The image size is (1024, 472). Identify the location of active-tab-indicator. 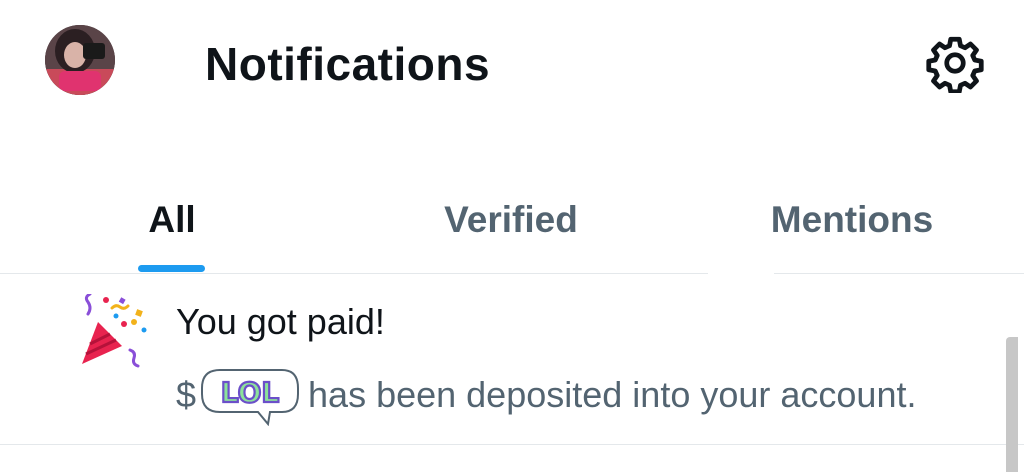
(171, 268).